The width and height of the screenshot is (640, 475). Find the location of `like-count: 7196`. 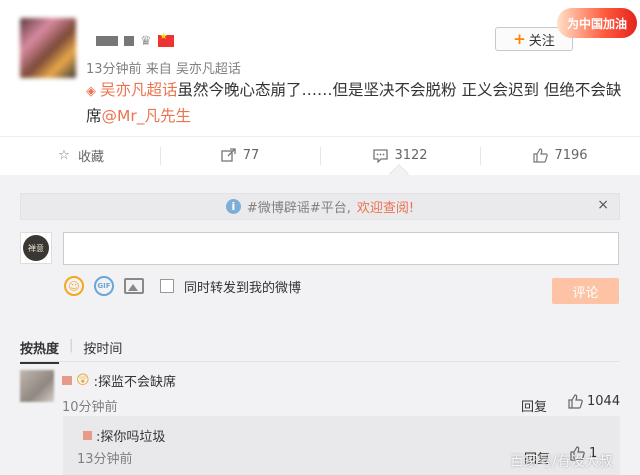

like-count: 7196 is located at coordinates (571, 155).